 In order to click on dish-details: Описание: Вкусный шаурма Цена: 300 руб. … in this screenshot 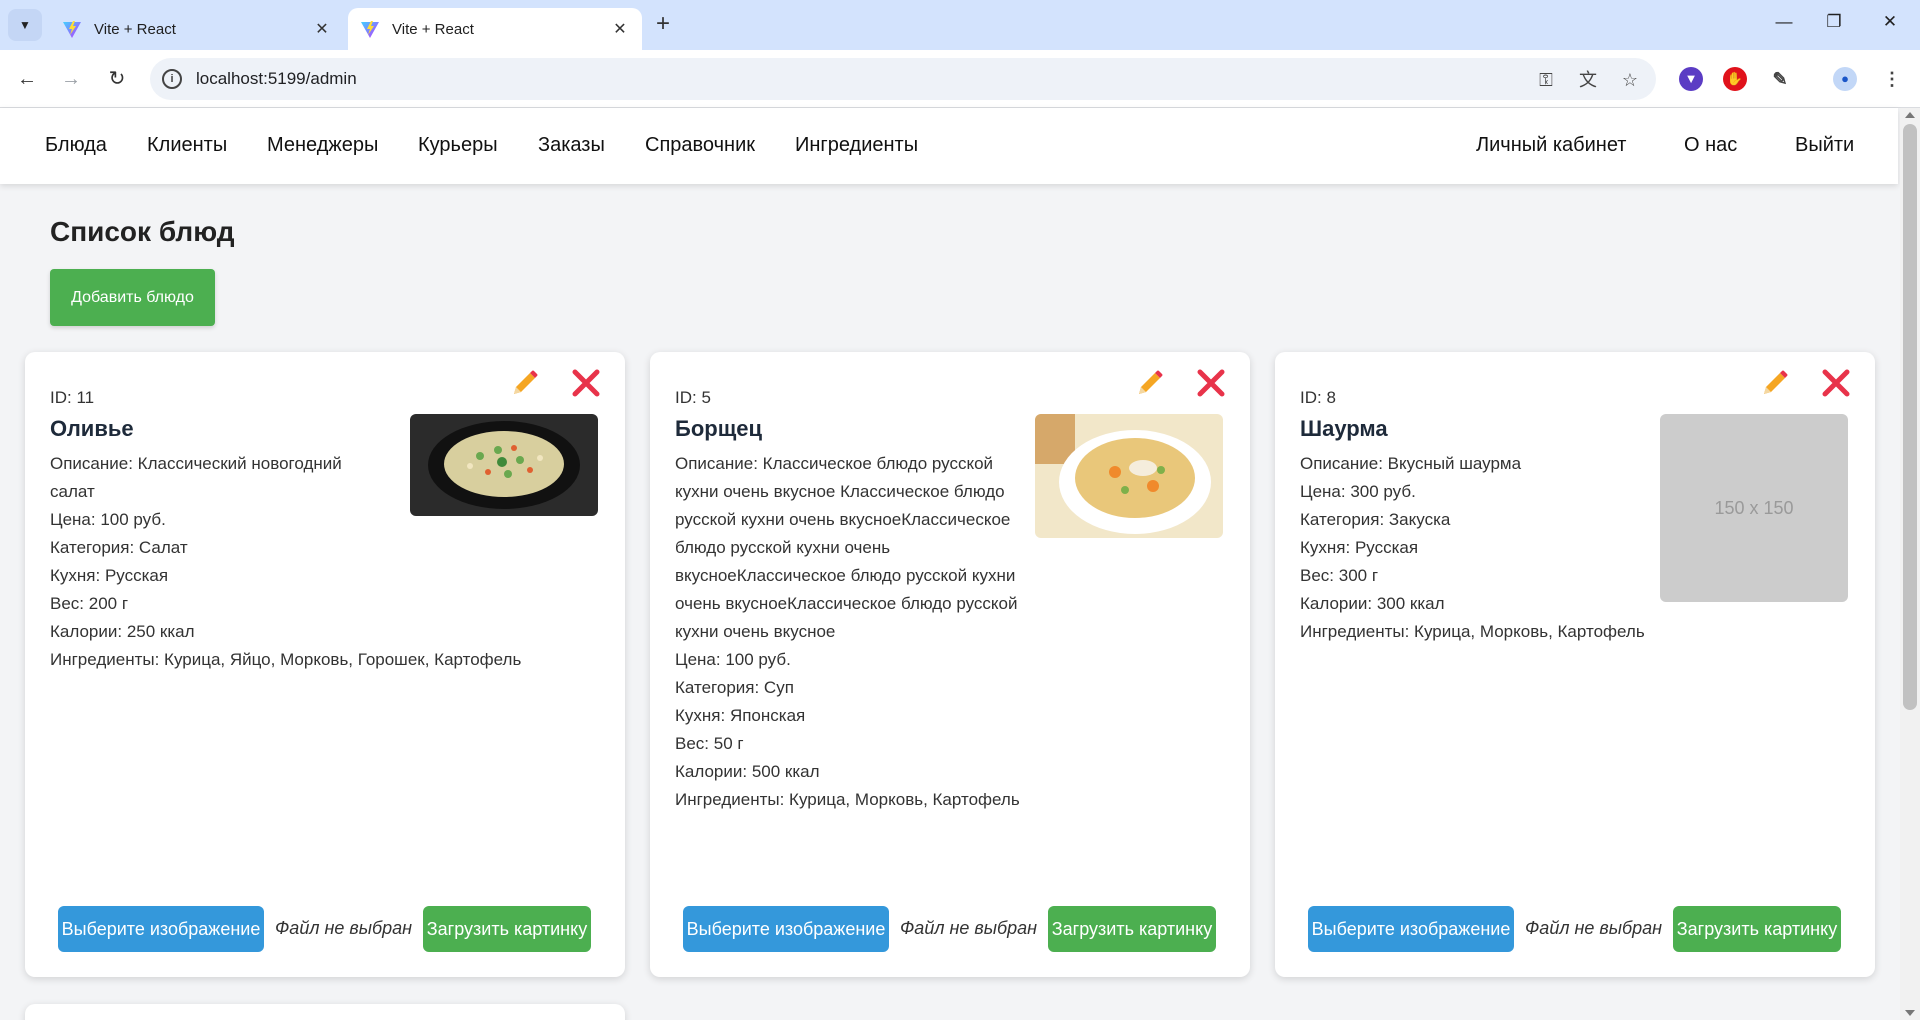, I will do `click(1482, 548)`.